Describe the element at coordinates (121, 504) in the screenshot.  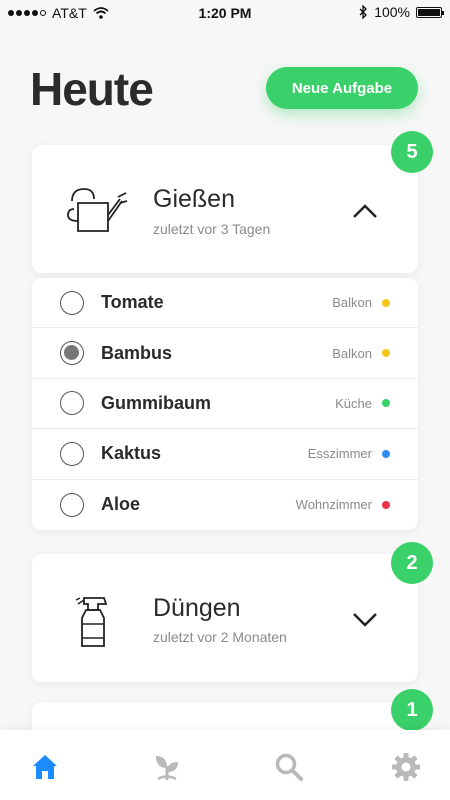
I see `plant-name: Aloe` at that location.